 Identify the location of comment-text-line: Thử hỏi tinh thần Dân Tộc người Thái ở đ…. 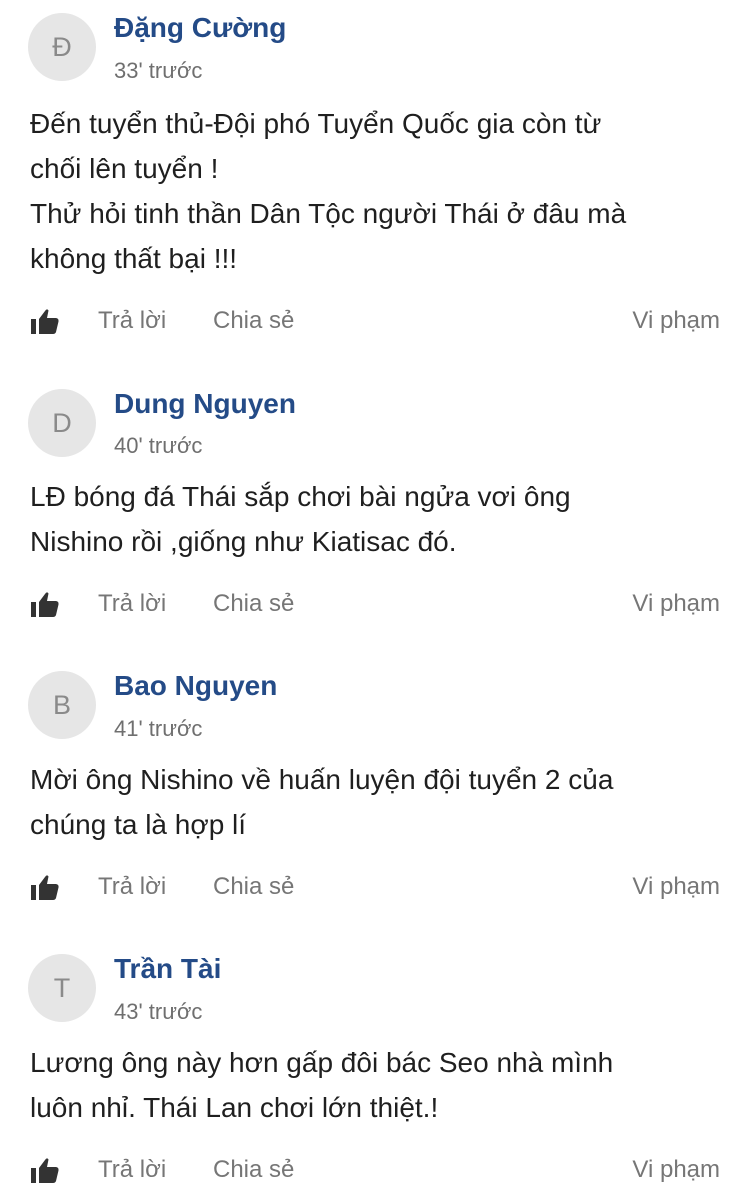
(328, 213).